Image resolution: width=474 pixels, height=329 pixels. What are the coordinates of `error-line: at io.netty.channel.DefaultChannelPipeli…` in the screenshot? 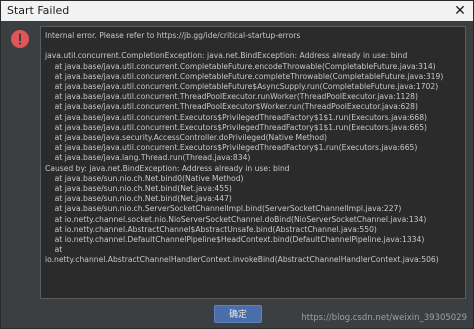 It's located at (235, 240).